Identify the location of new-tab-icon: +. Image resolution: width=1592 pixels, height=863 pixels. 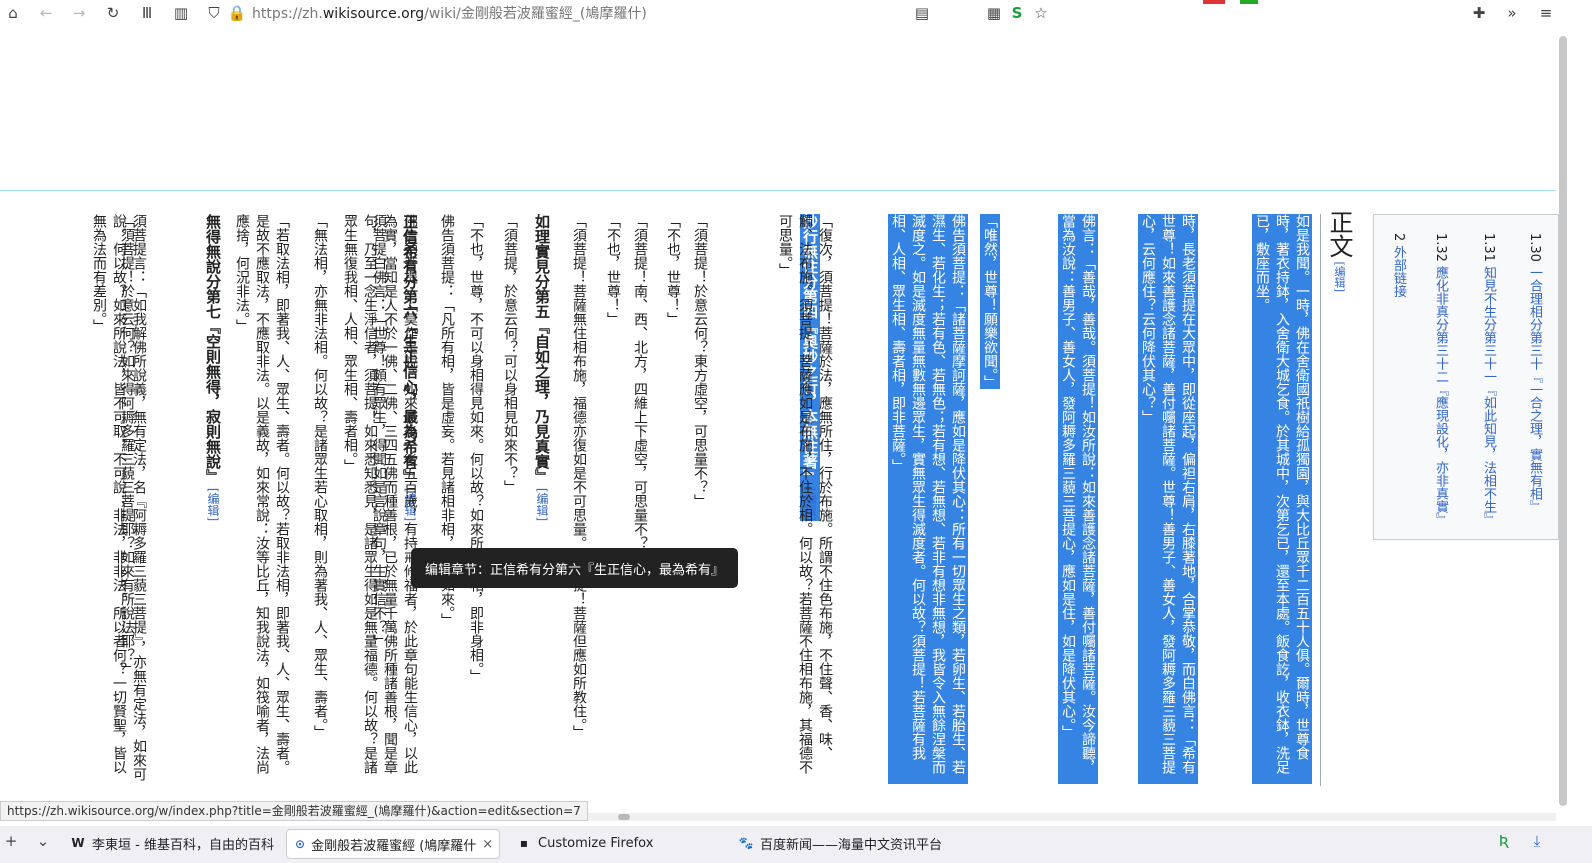
(11, 841).